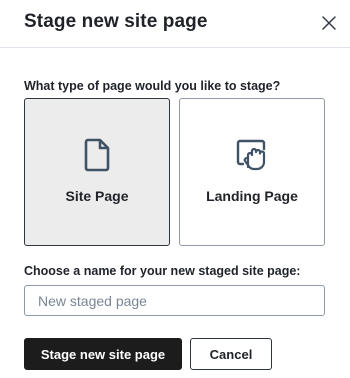 Image resolution: width=350 pixels, height=378 pixels. Describe the element at coordinates (116, 21) in the screenshot. I see `dialog-title: Stage new site page` at that location.